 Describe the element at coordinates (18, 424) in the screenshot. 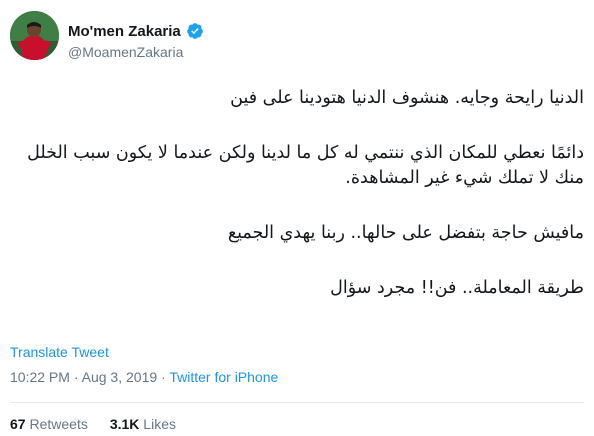

I see `retweets-count: 67` at that location.